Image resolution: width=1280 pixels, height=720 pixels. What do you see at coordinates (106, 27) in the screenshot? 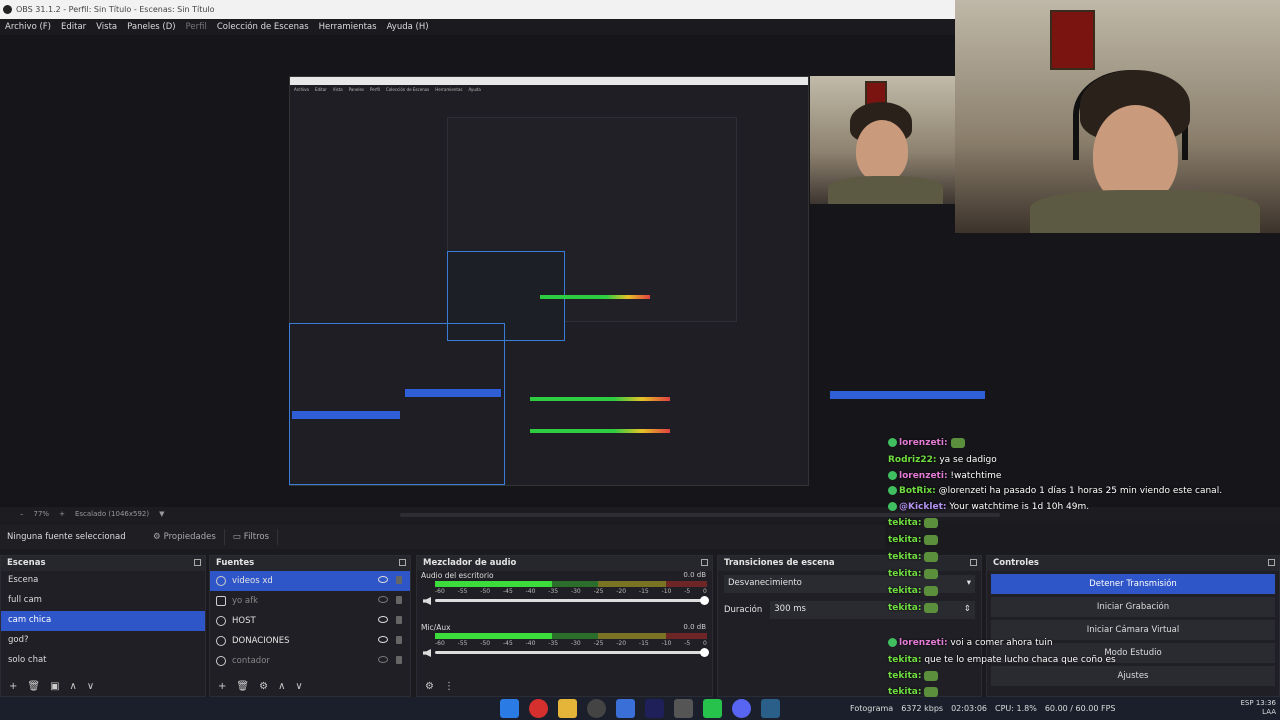
I see `menu-view: Vista` at bounding box center [106, 27].